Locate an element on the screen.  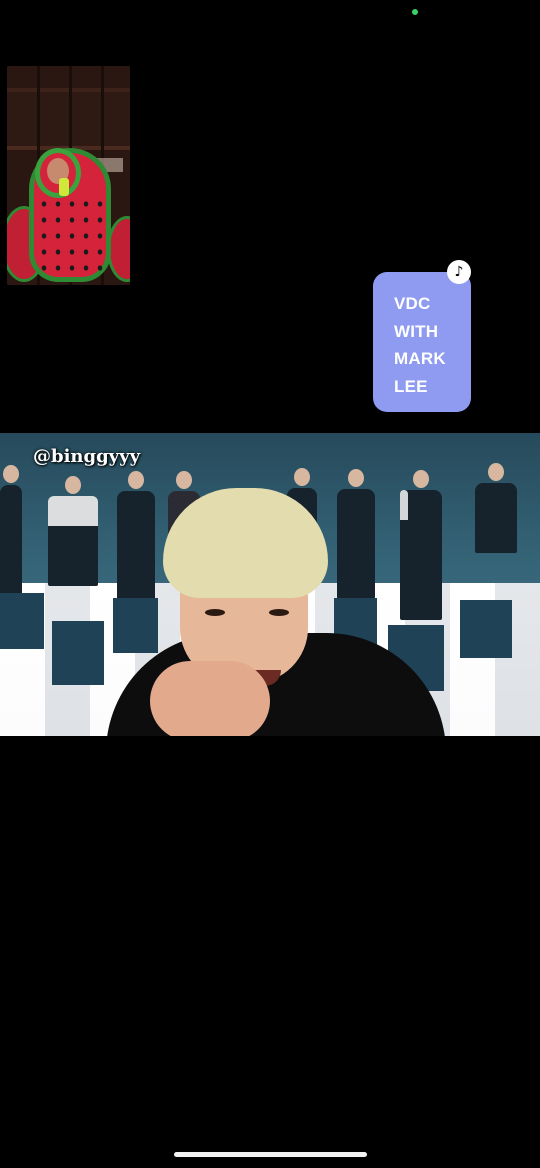
home-indicator is located at coordinates (270, 1154).